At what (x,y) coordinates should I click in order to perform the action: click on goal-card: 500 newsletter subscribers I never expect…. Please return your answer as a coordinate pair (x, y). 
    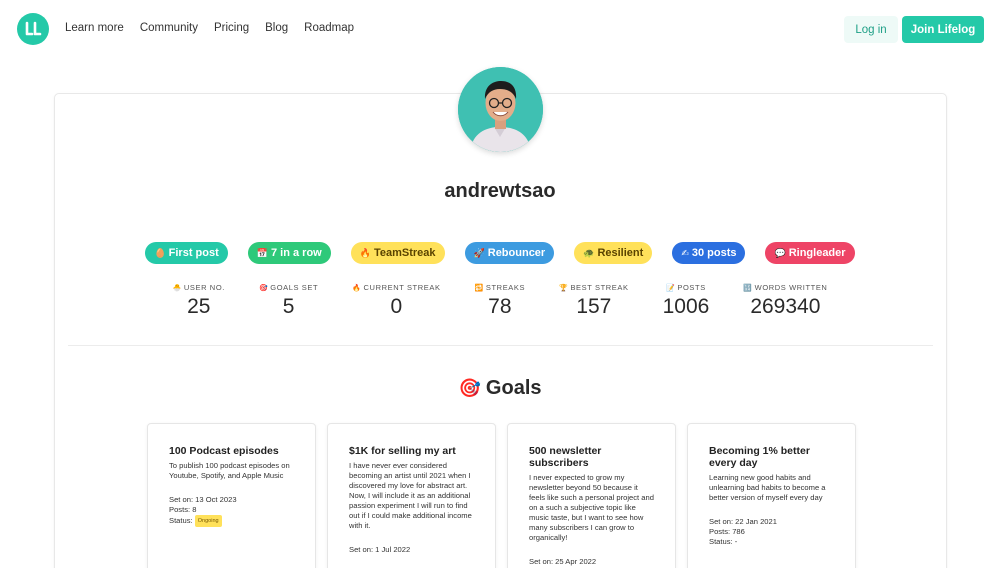
    Looking at the image, I should click on (591, 495).